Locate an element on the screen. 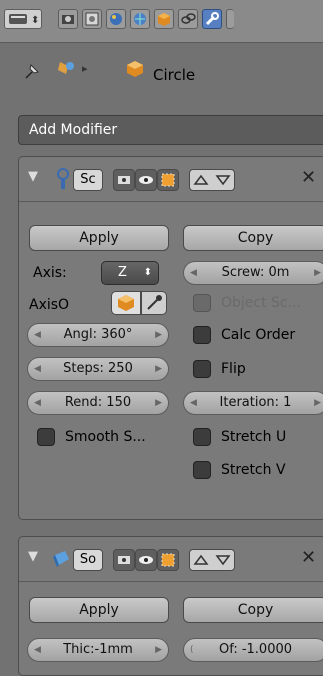  breadcrumb-arrow-icon: ▸ is located at coordinates (85, 68).